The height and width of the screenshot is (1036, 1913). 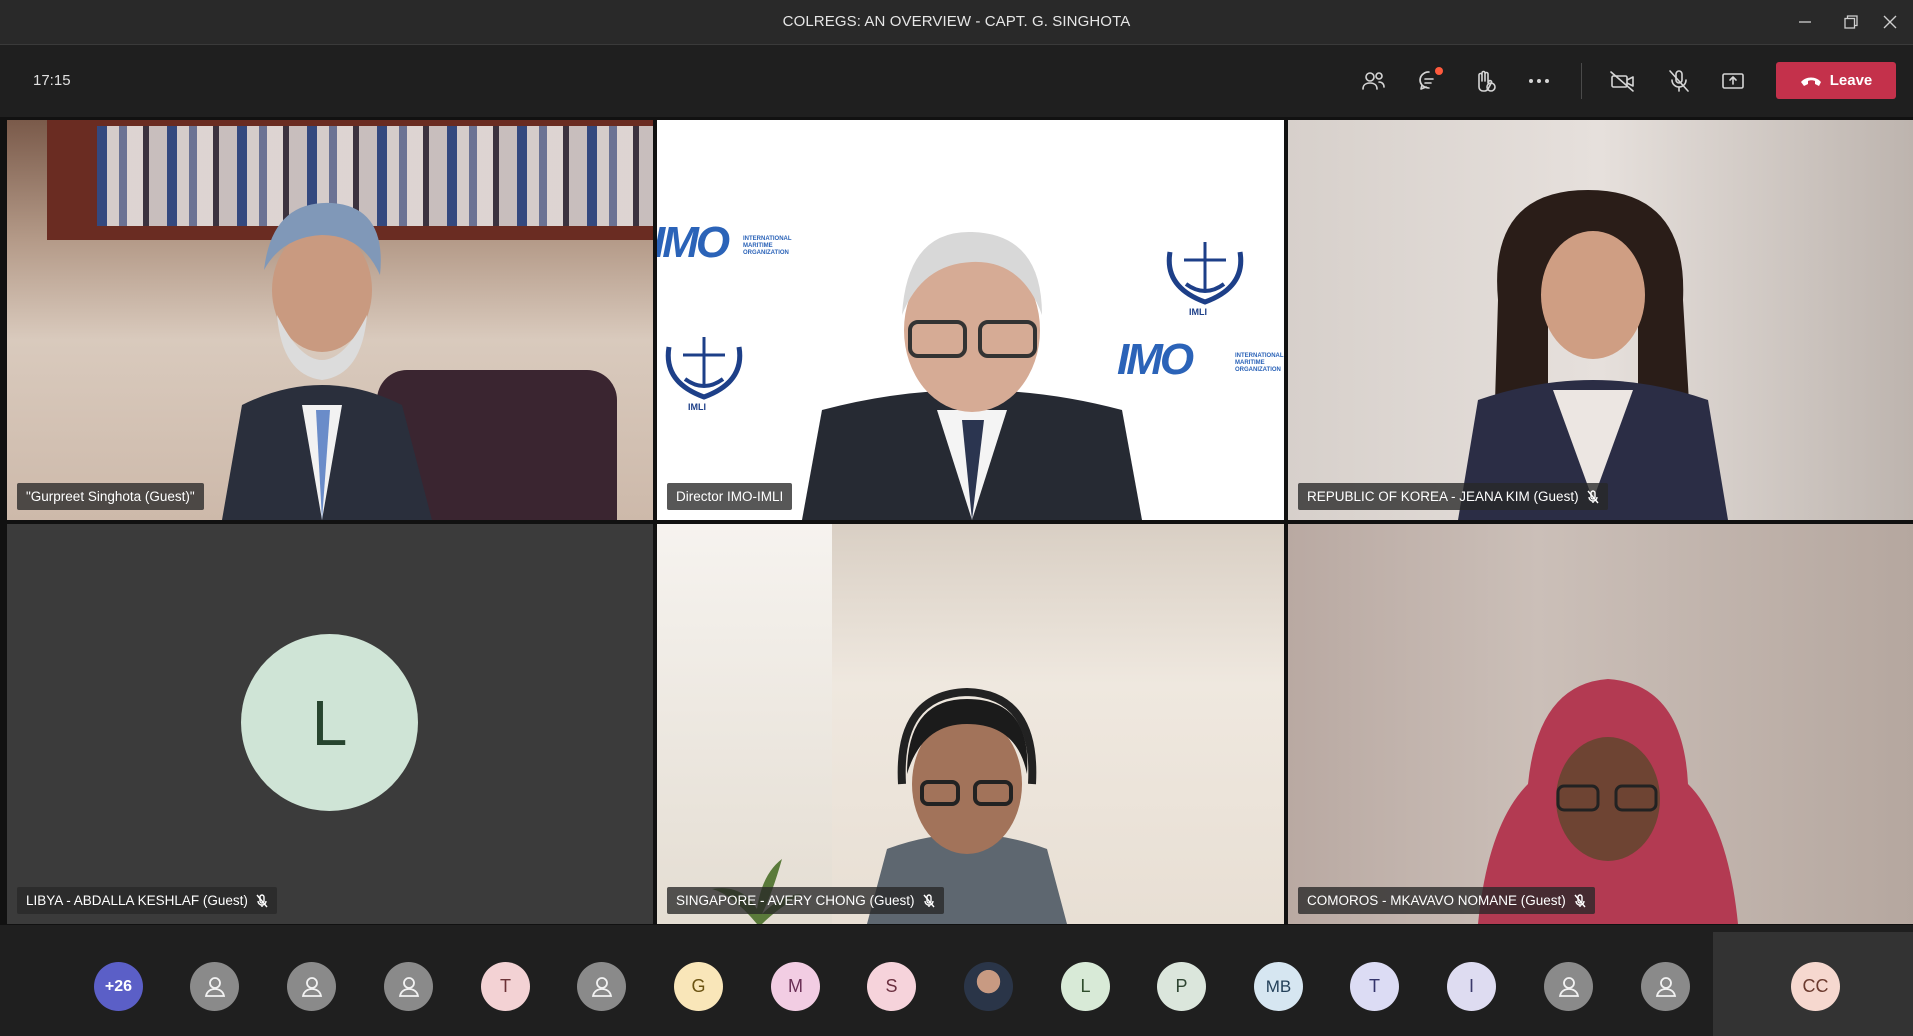 I want to click on video-tile: "Gurpreet Singhota (Guest)", so click(x=330, y=320).